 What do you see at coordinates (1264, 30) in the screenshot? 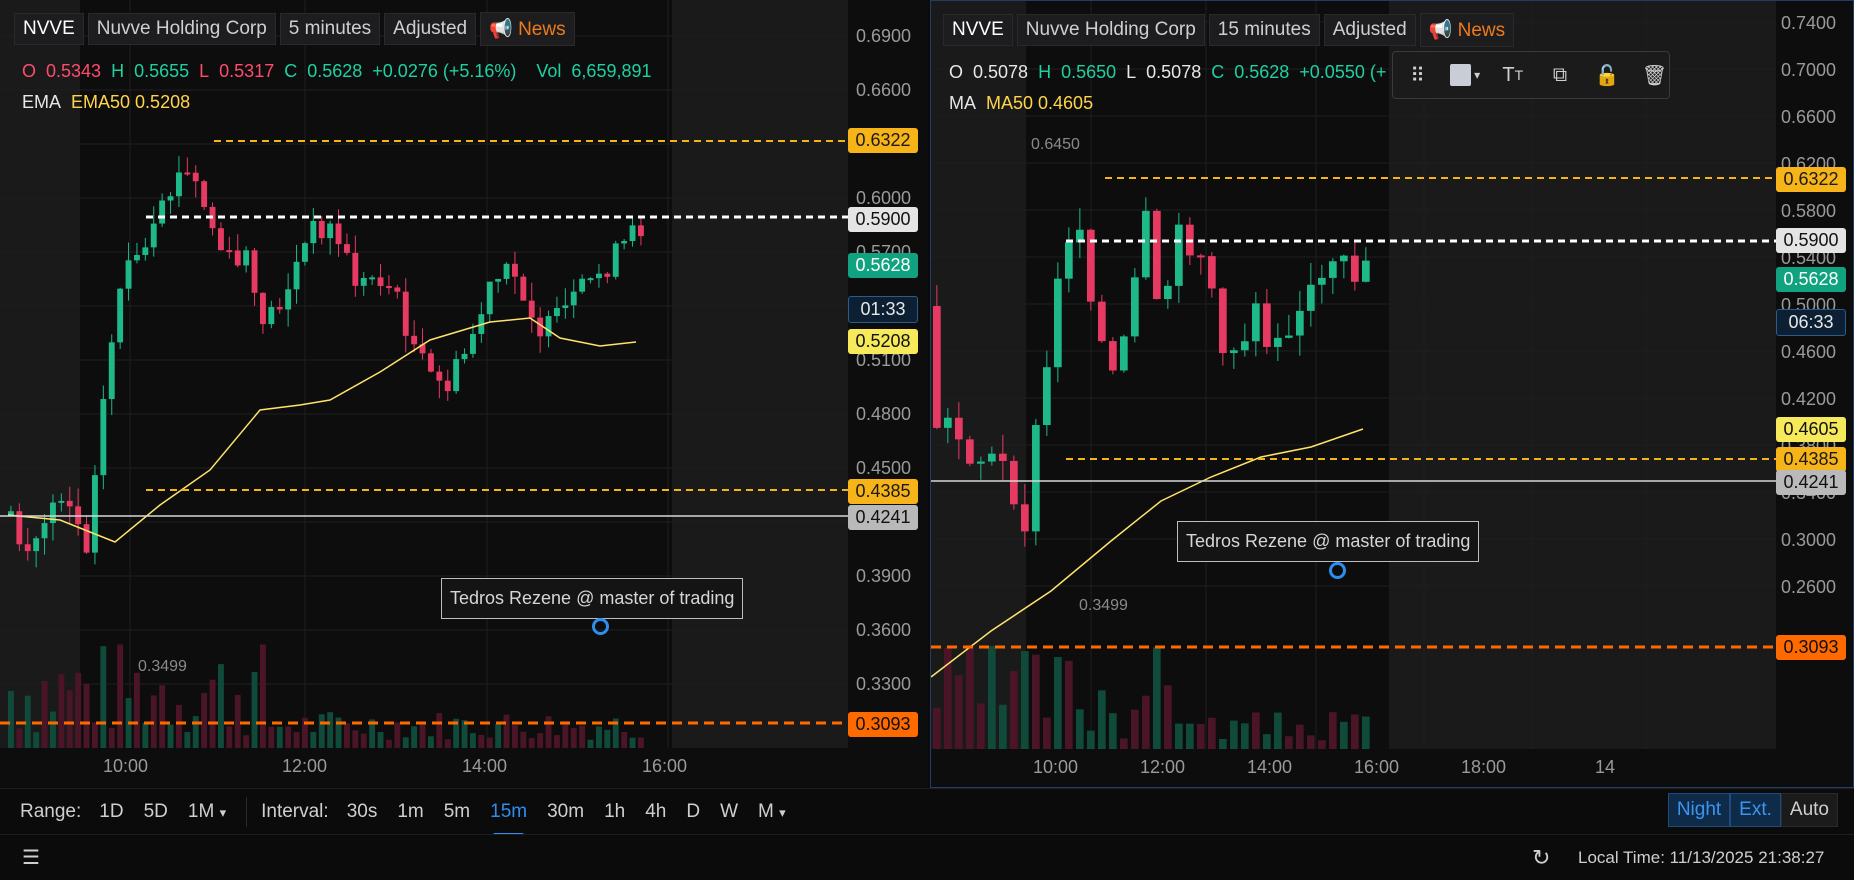
I see `interval-button: 15 minutes` at bounding box center [1264, 30].